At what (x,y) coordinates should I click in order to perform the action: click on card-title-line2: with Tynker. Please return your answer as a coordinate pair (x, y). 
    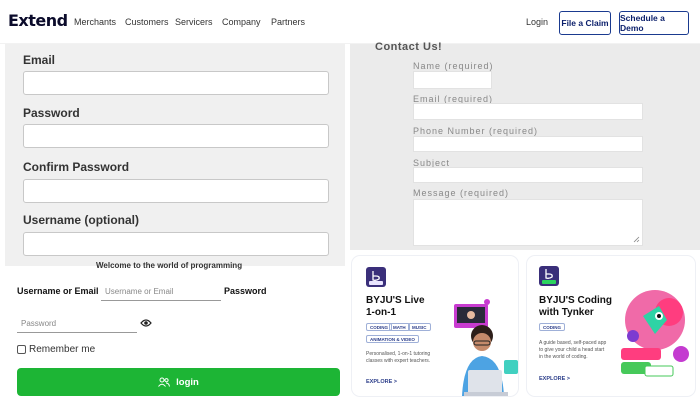
    Looking at the image, I should click on (566, 312).